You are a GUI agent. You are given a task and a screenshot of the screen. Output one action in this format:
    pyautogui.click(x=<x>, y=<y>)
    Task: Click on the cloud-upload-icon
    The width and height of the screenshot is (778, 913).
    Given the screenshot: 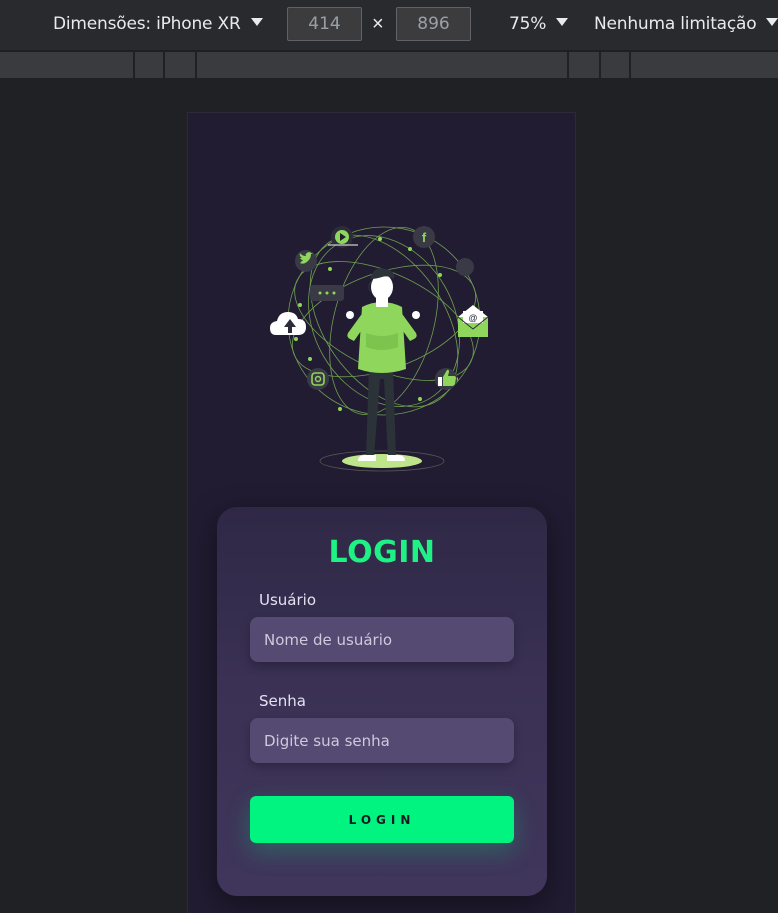 What is the action you would take?
    pyautogui.click(x=288, y=323)
    